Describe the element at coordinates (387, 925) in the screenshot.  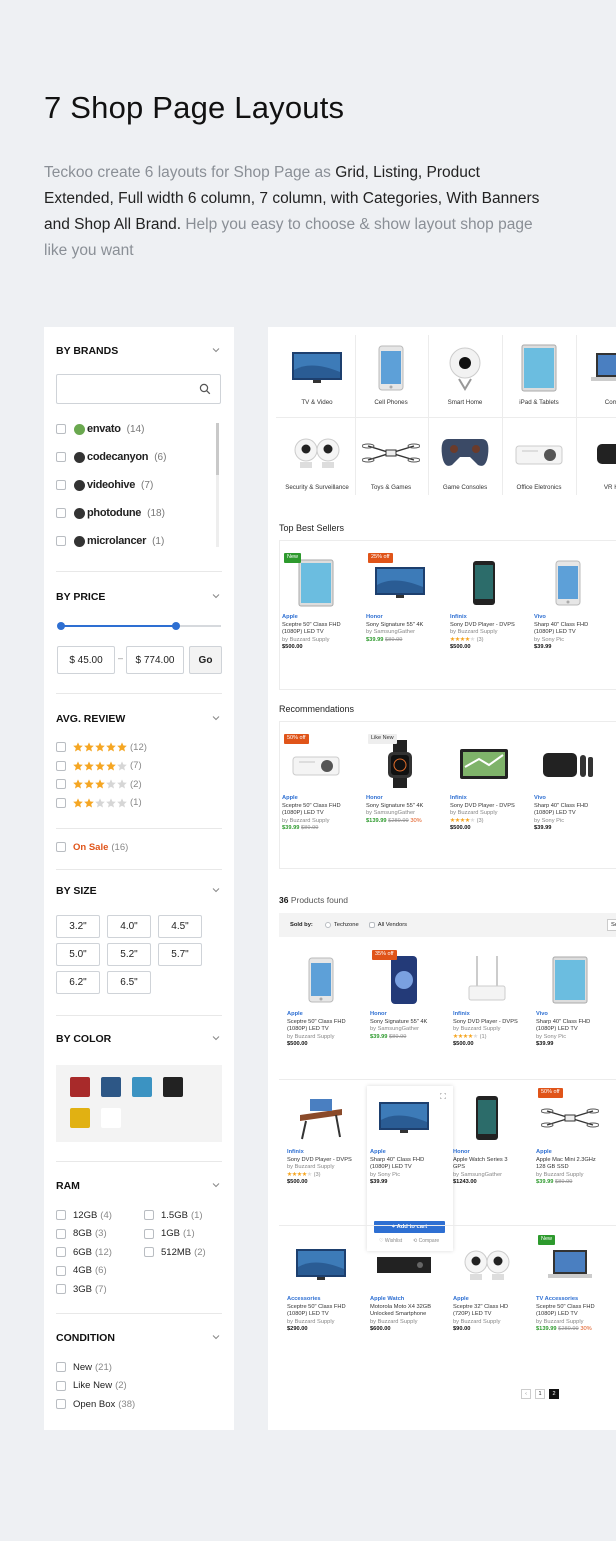
I see `sold-by-all-vendors: All Vendors` at that location.